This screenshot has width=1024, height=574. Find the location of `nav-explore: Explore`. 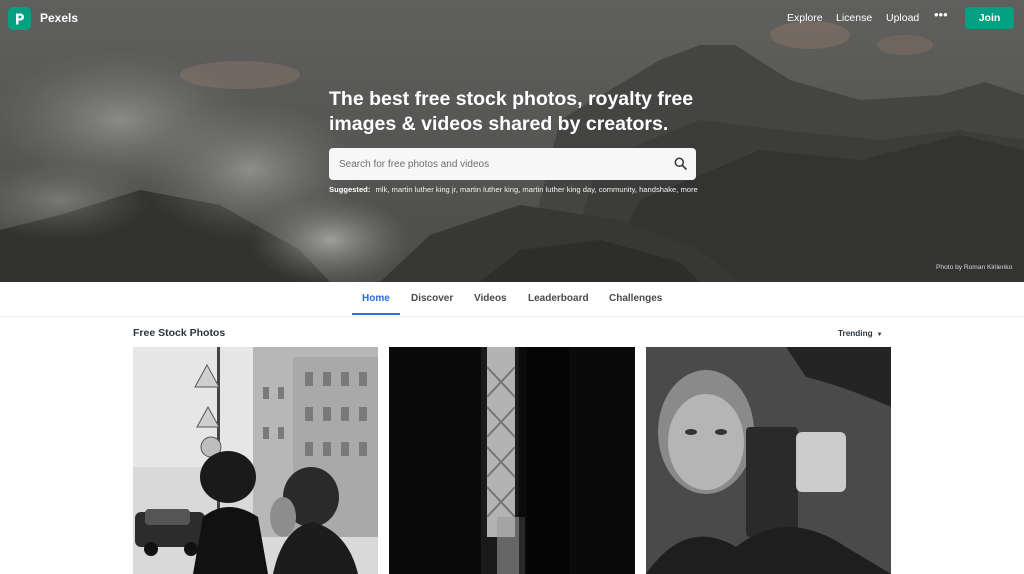

nav-explore: Explore is located at coordinates (805, 18).